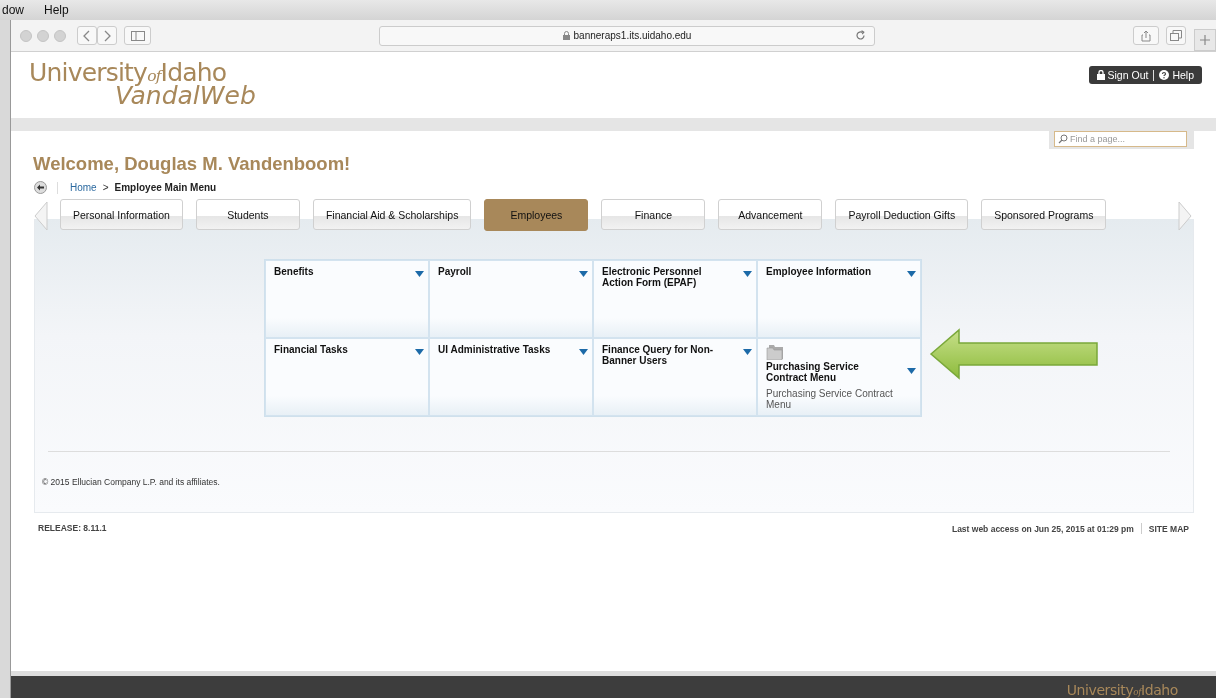 The width and height of the screenshot is (1216, 698). Describe the element at coordinates (43, 35) in the screenshot. I see `minimize-dot-icon` at that location.